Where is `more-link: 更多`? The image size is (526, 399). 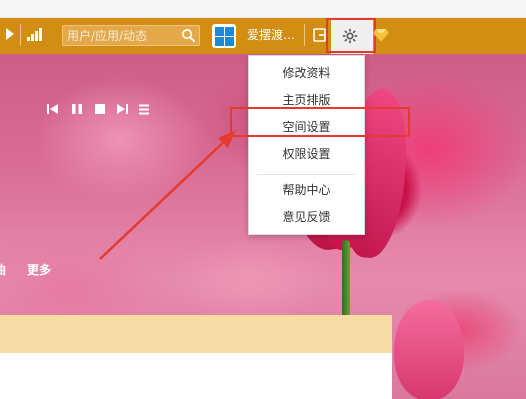 more-link: 更多 is located at coordinates (39, 269).